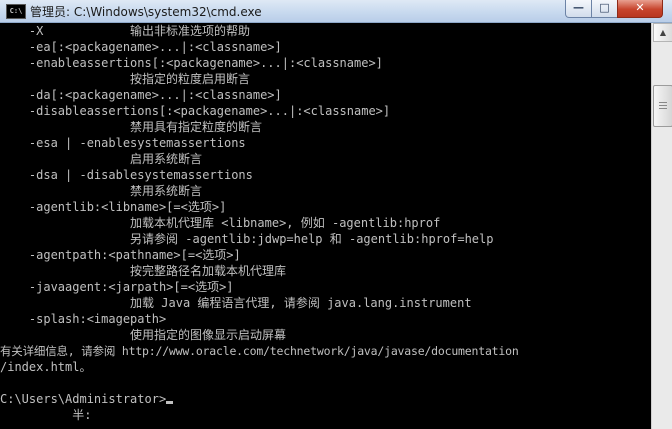 The image size is (672, 429). Describe the element at coordinates (143, 271) in the screenshot. I see `console-line: 按完整路径名加载本机代理库` at that location.